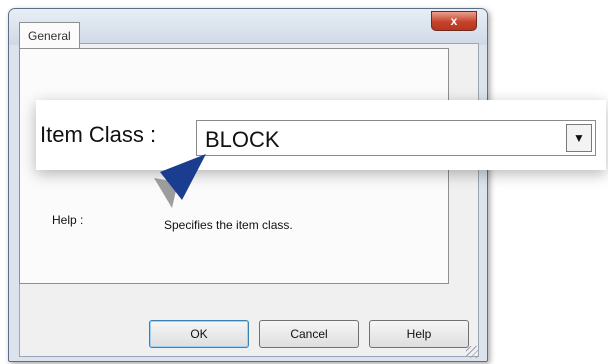  I want to click on ok-button: OK, so click(199, 334).